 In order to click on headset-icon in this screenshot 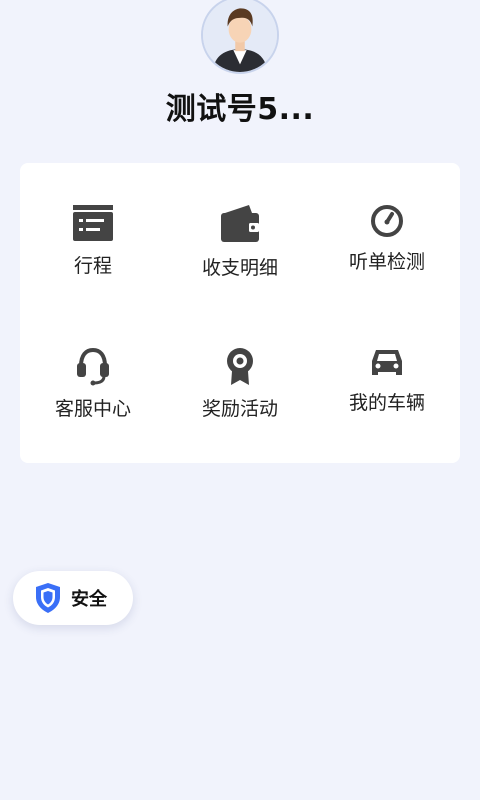, I will do `click(93, 366)`.